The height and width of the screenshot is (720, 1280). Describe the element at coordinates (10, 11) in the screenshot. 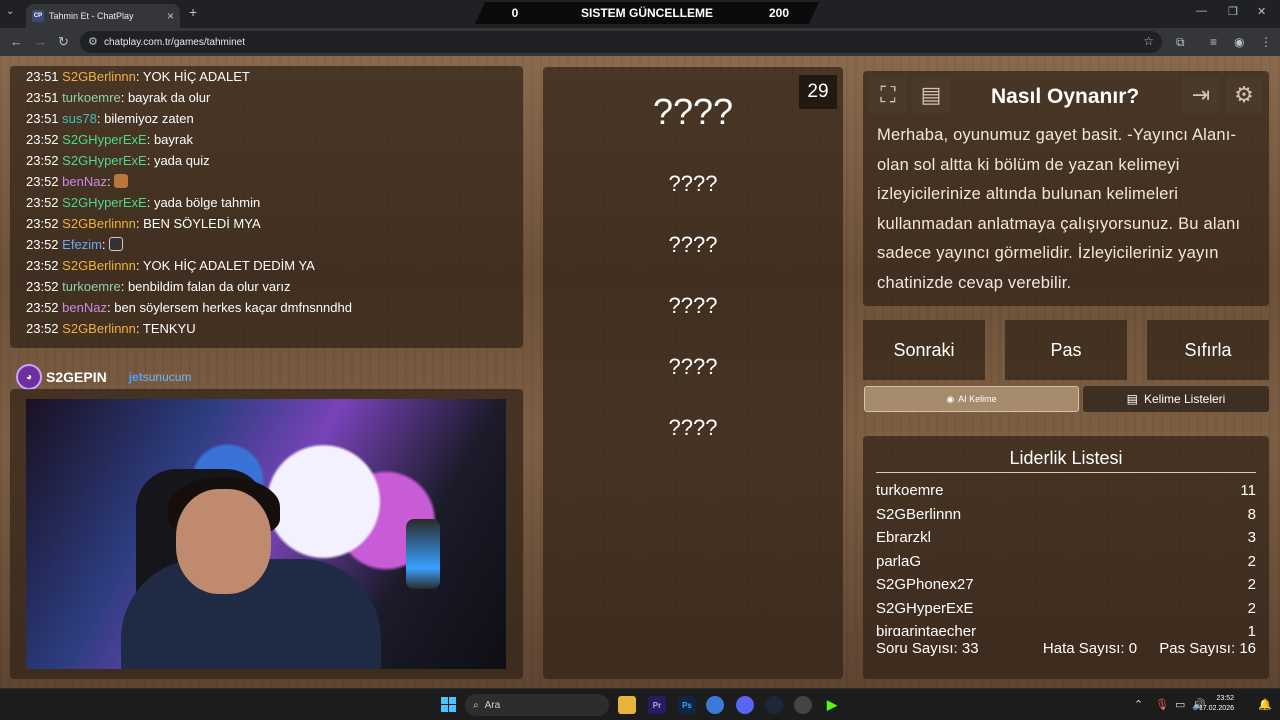

I see `tab-search-icon: ⌄` at that location.